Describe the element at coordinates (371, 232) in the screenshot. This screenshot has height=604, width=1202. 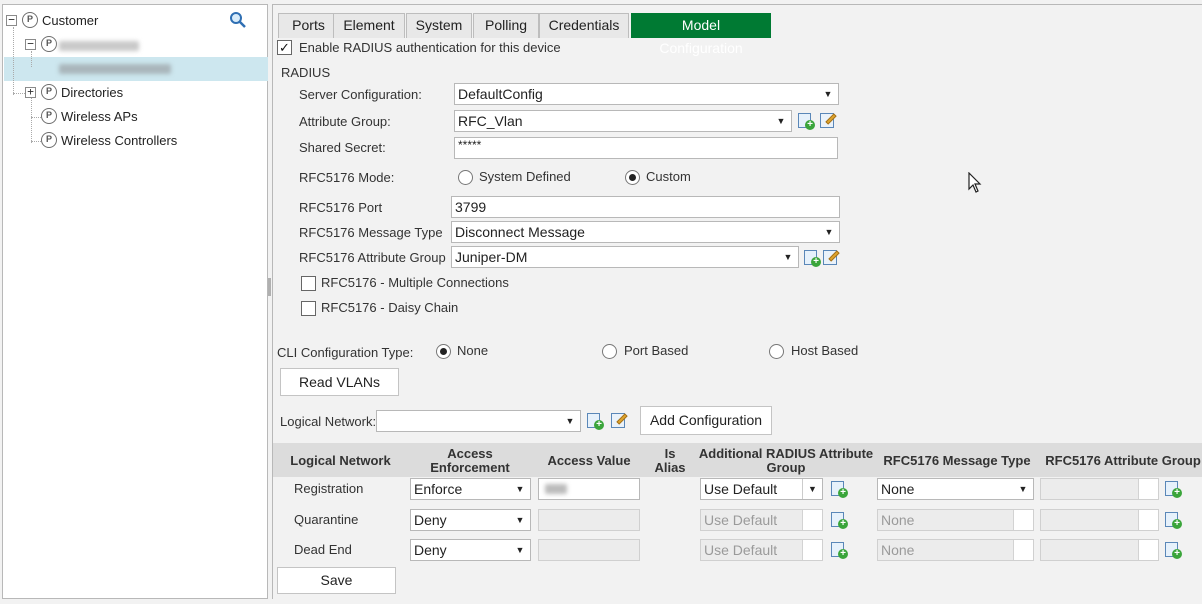
I see `rfc-msg-type-label: RFC5176 Message Type` at that location.